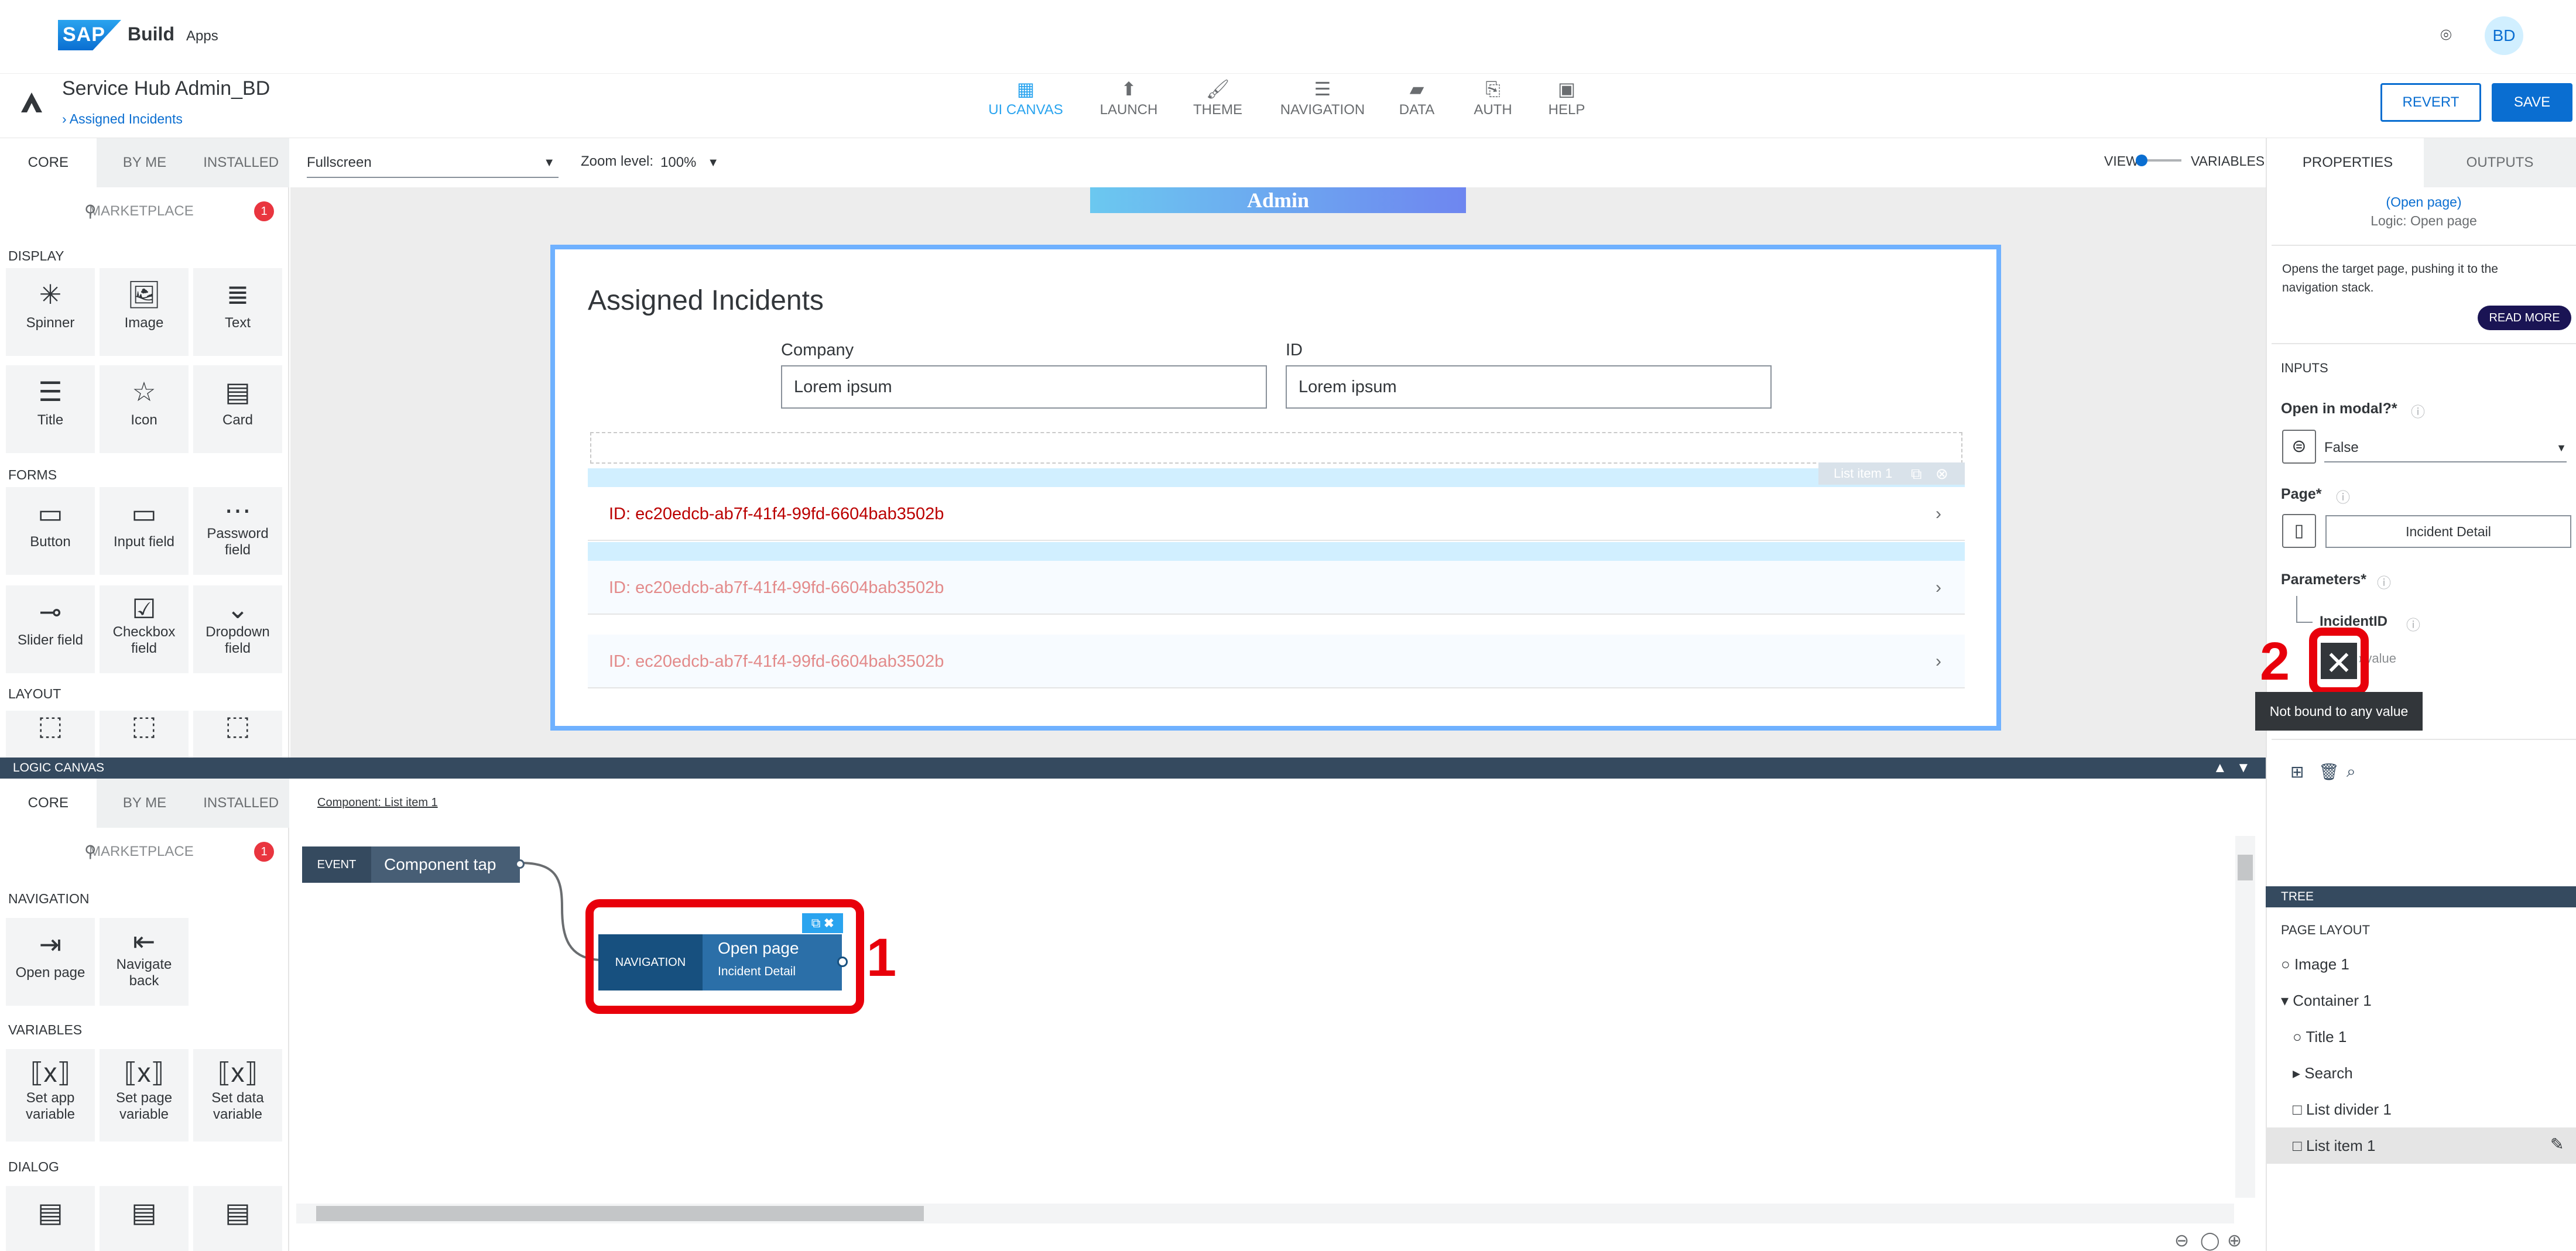  I want to click on open-page-node: NAVIGATION Open page Incident Detail, so click(723, 962).